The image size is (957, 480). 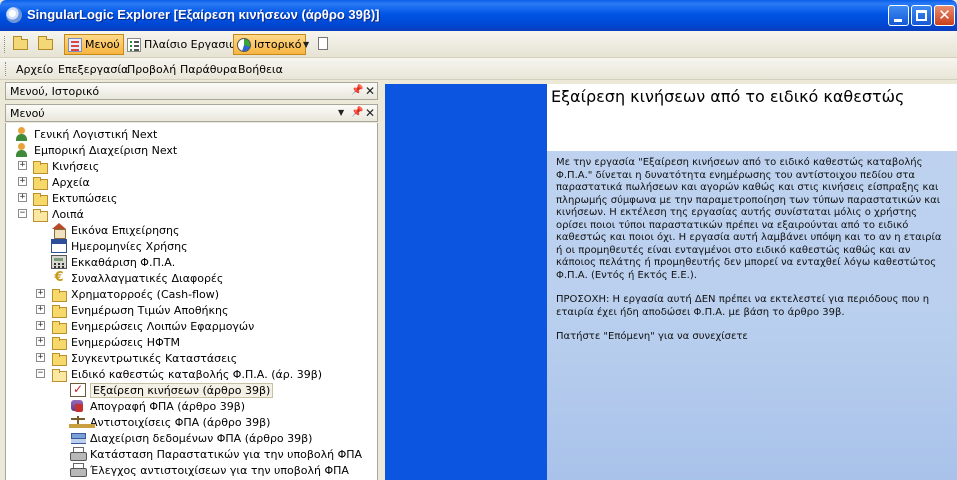 What do you see at coordinates (113, 262) in the screenshot?
I see `tree-item: Εκκαθάριση Φ.Π.Α.` at bounding box center [113, 262].